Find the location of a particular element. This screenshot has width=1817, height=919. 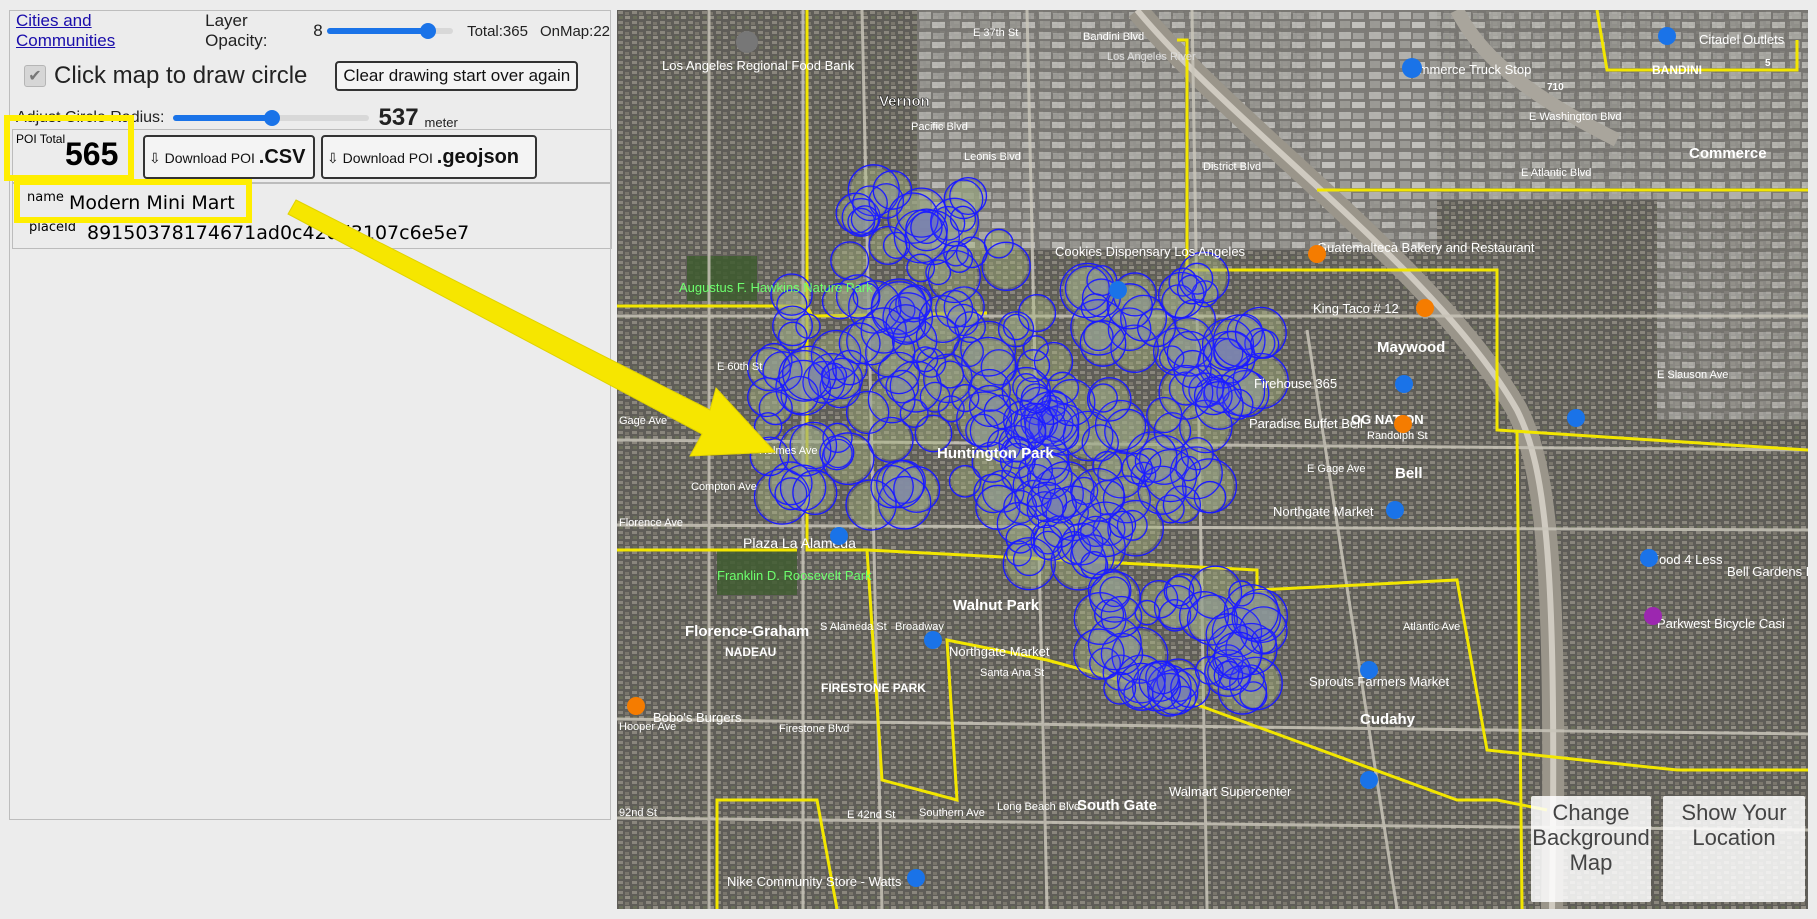

og-nation-marker is located at coordinates (1576, 418).